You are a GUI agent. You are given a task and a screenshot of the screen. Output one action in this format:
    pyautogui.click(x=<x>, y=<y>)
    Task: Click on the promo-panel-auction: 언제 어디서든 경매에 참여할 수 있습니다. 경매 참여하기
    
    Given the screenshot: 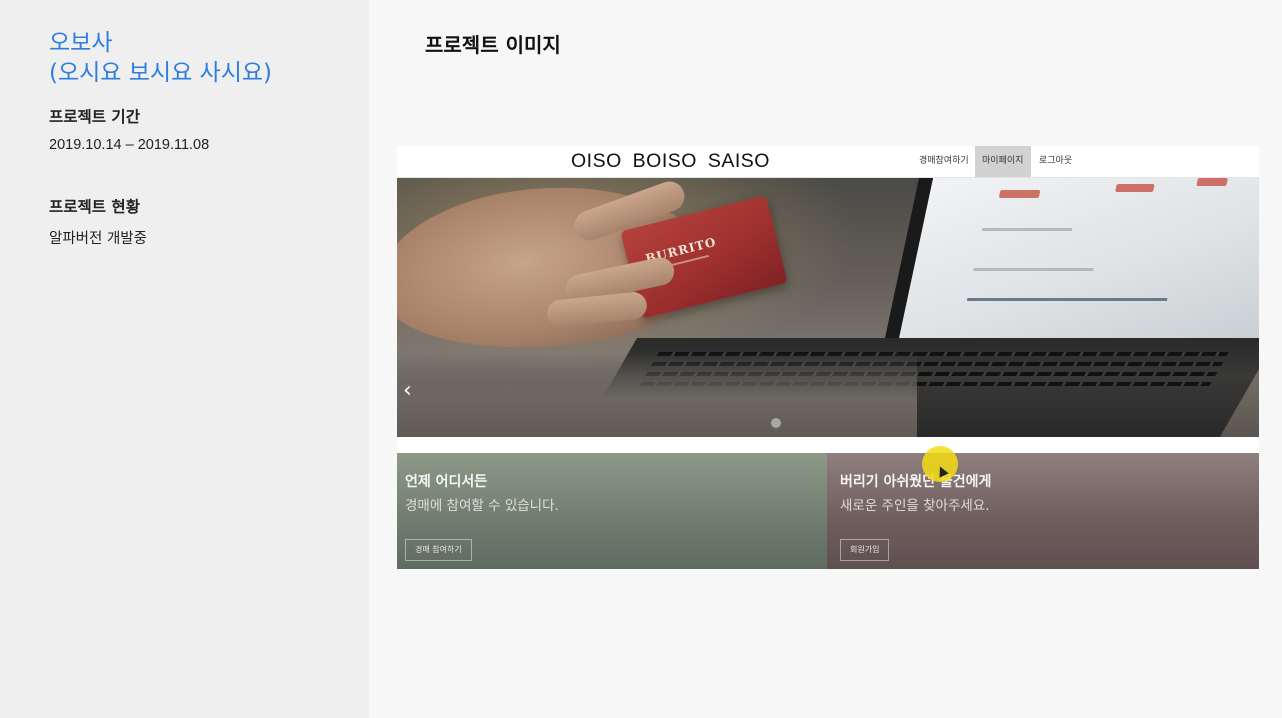 What is the action you would take?
    pyautogui.click(x=612, y=511)
    